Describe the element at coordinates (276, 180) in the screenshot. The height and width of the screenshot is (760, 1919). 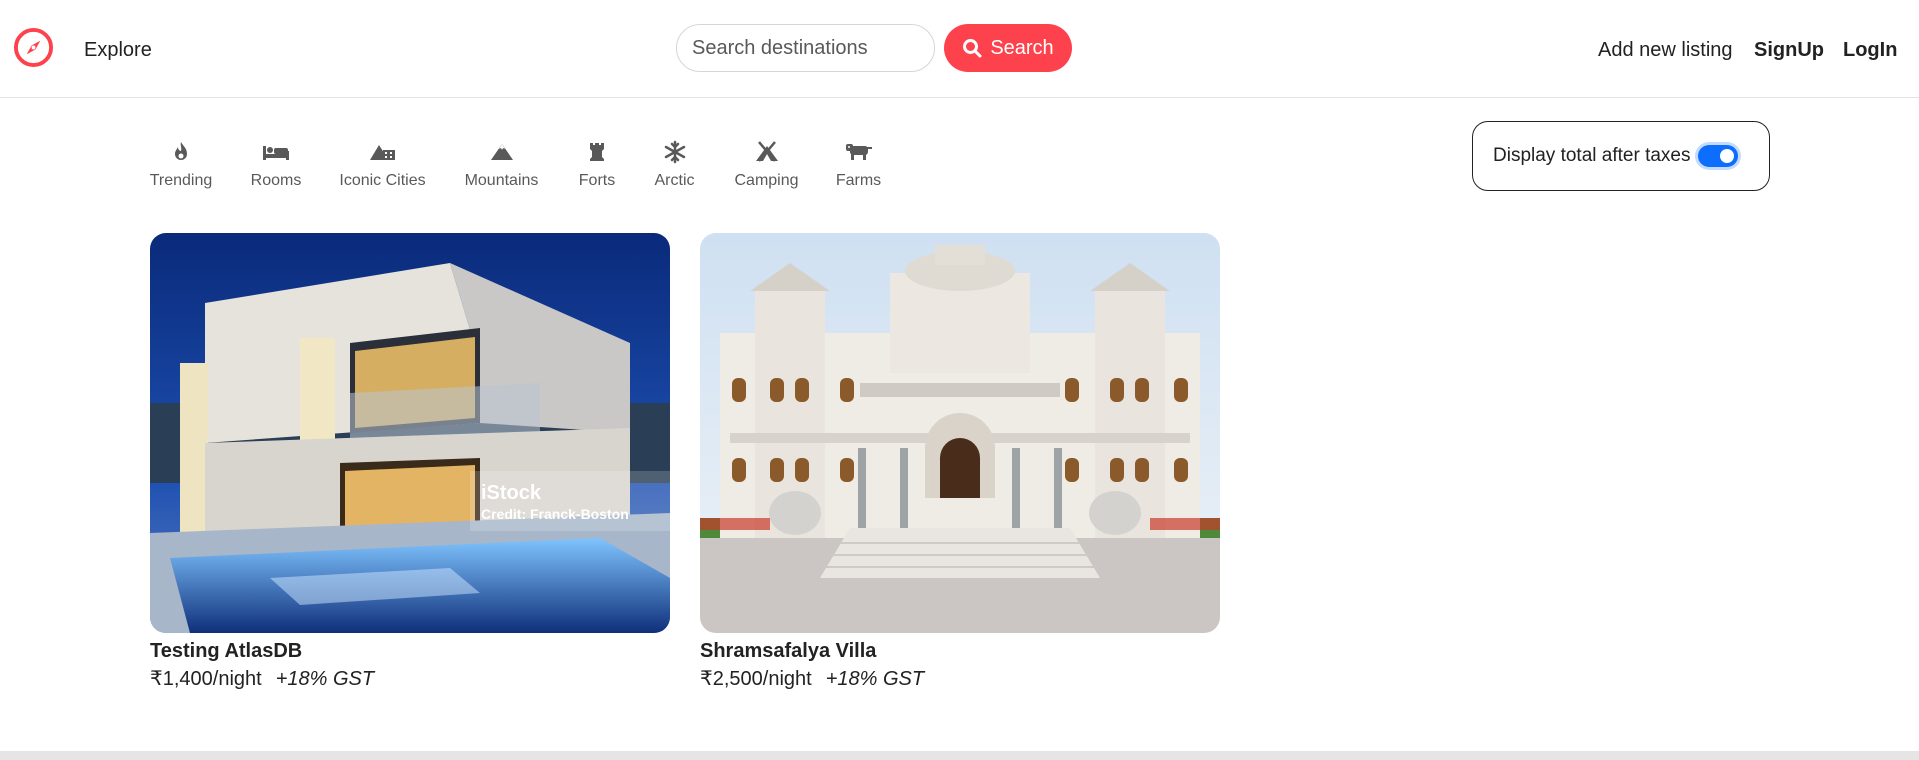
I see `filter-label: Rooms` at that location.